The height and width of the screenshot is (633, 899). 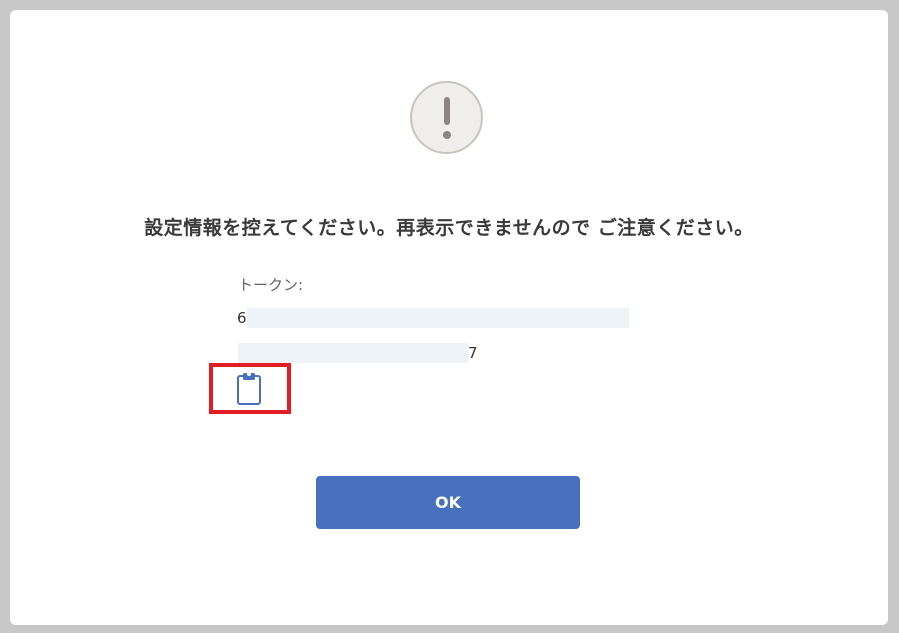 I want to click on token-visible-char-2: 7, so click(x=473, y=353).